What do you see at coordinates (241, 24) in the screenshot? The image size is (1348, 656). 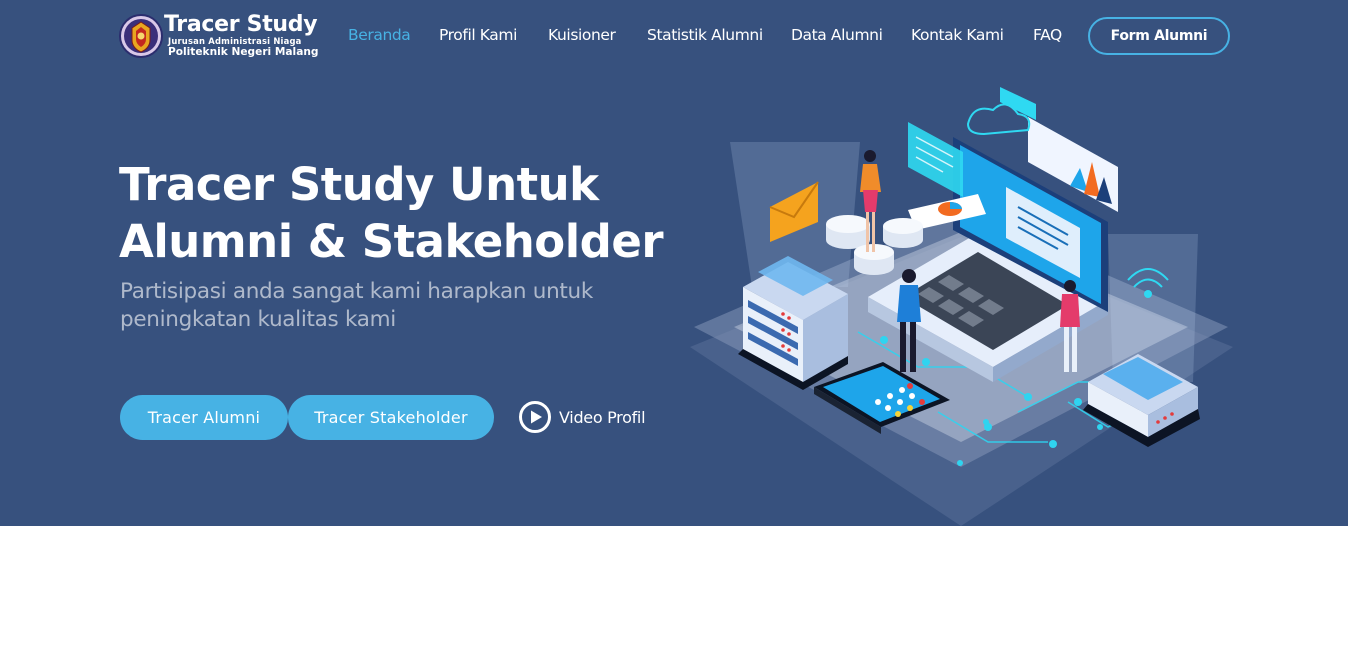 I see `logo-title: Tracer Study` at bounding box center [241, 24].